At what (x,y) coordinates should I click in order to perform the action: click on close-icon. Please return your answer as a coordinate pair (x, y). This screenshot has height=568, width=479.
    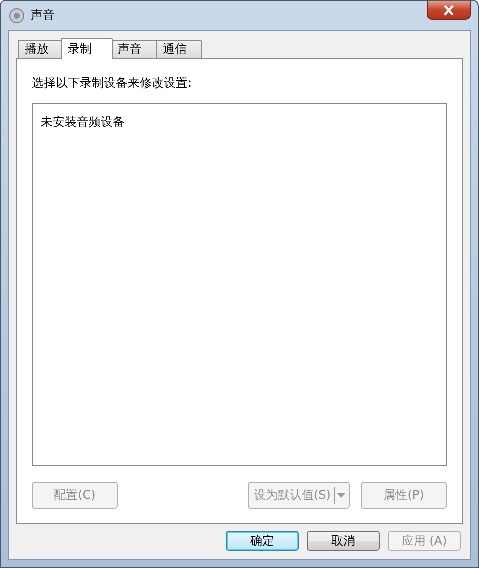
    Looking at the image, I should click on (449, 10).